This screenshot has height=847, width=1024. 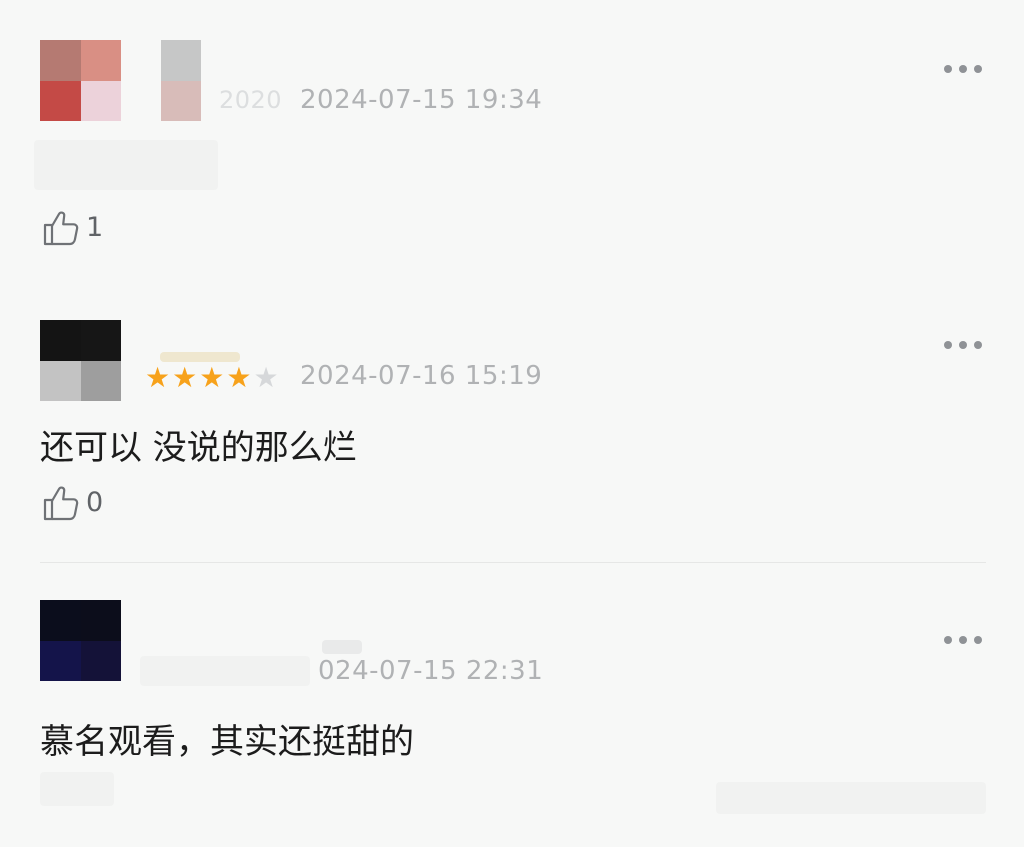 I want to click on reply-area-obscured, so click(x=851, y=798).